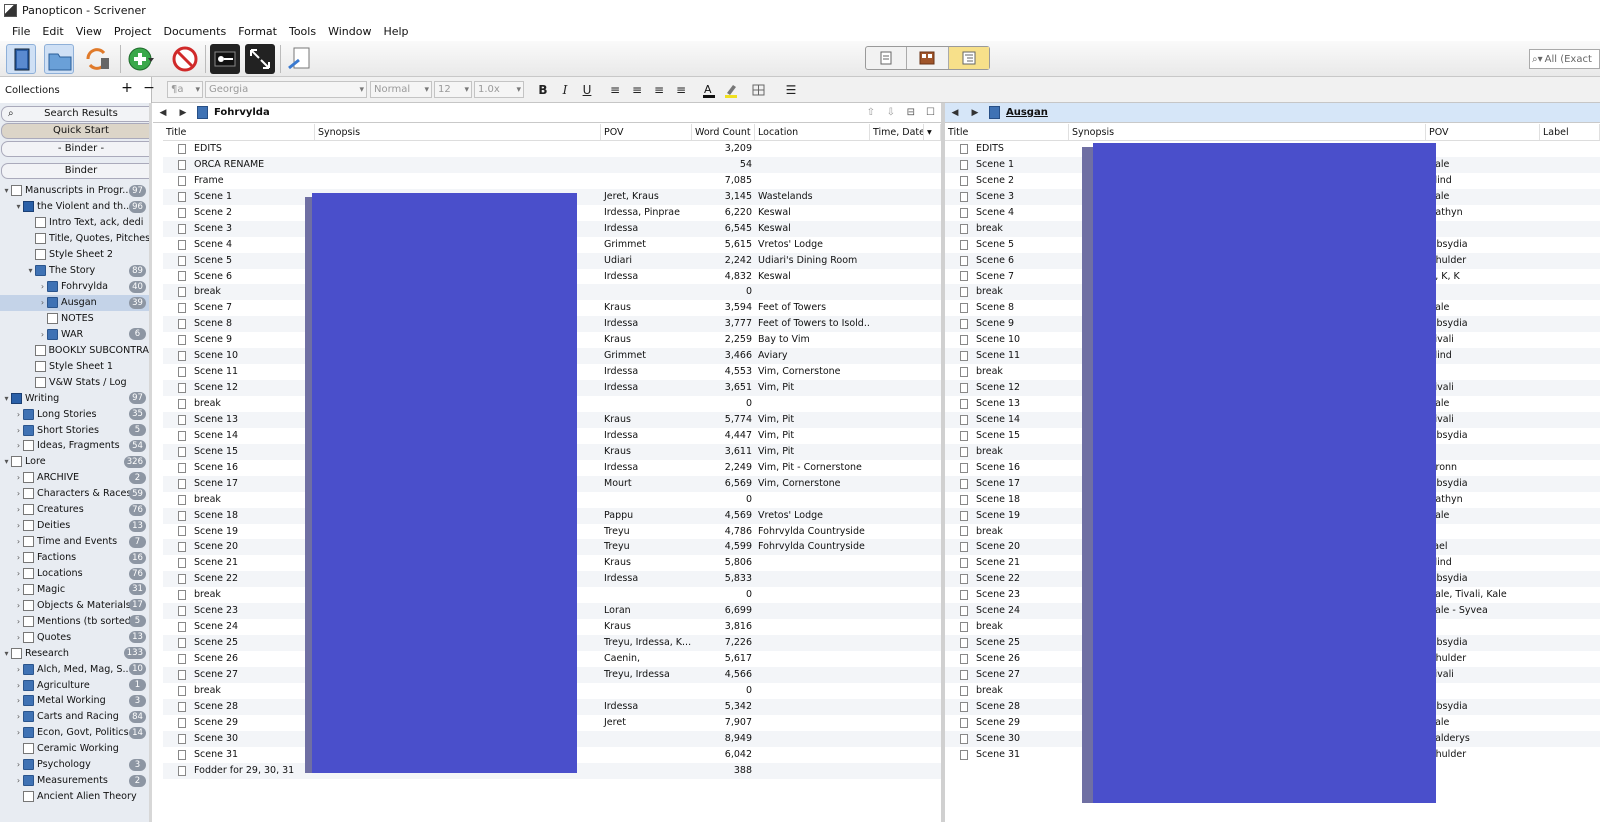 The width and height of the screenshot is (1600, 822). What do you see at coordinates (1564, 59) in the screenshot?
I see `project-search-field: ⌕▾ All (Exact` at bounding box center [1564, 59].